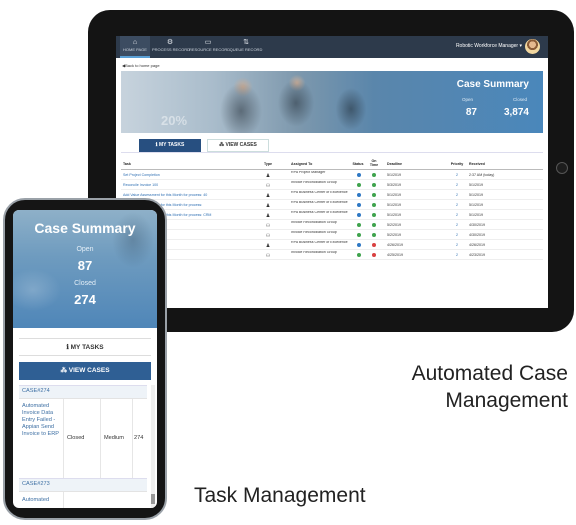 The width and height of the screenshot is (576, 525). I want to click on deadline: 4/26/2019, so click(395, 245).